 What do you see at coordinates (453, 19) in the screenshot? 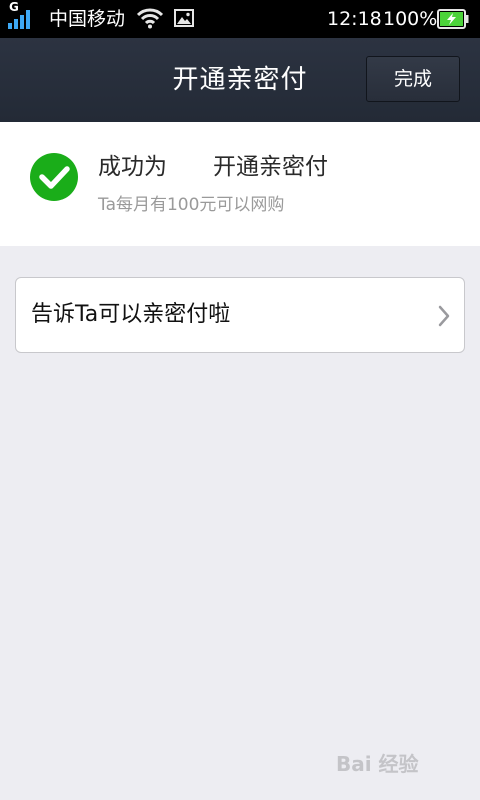
I see `battery-charging-icon` at bounding box center [453, 19].